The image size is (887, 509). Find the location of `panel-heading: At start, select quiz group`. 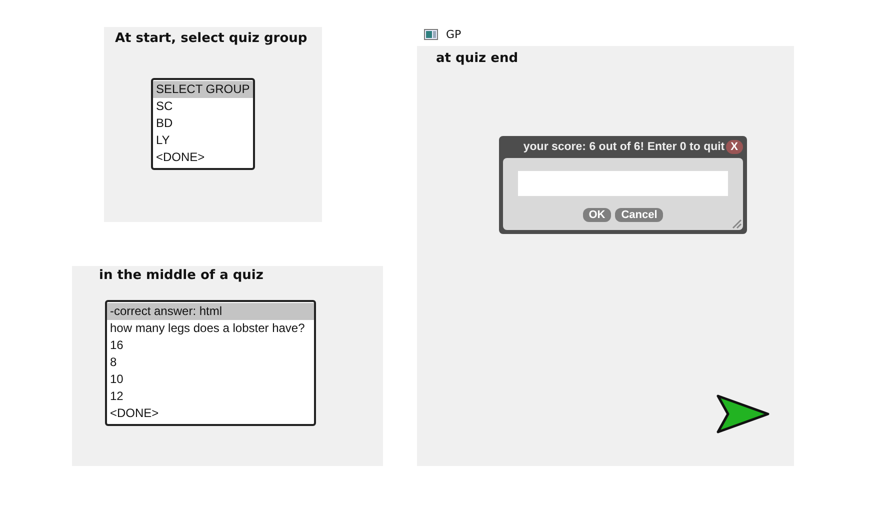

panel-heading: At start, select quiz group is located at coordinates (211, 39).